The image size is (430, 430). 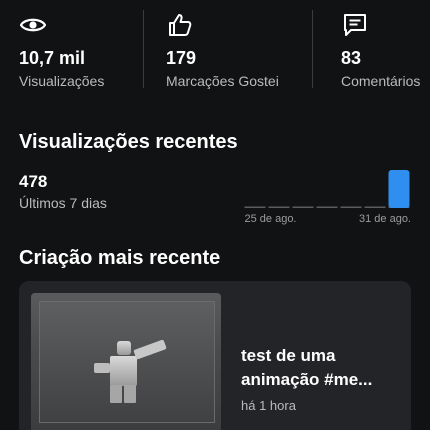 I want to click on stat-likes: 179 Marcações Gostei, so click(x=231, y=50).